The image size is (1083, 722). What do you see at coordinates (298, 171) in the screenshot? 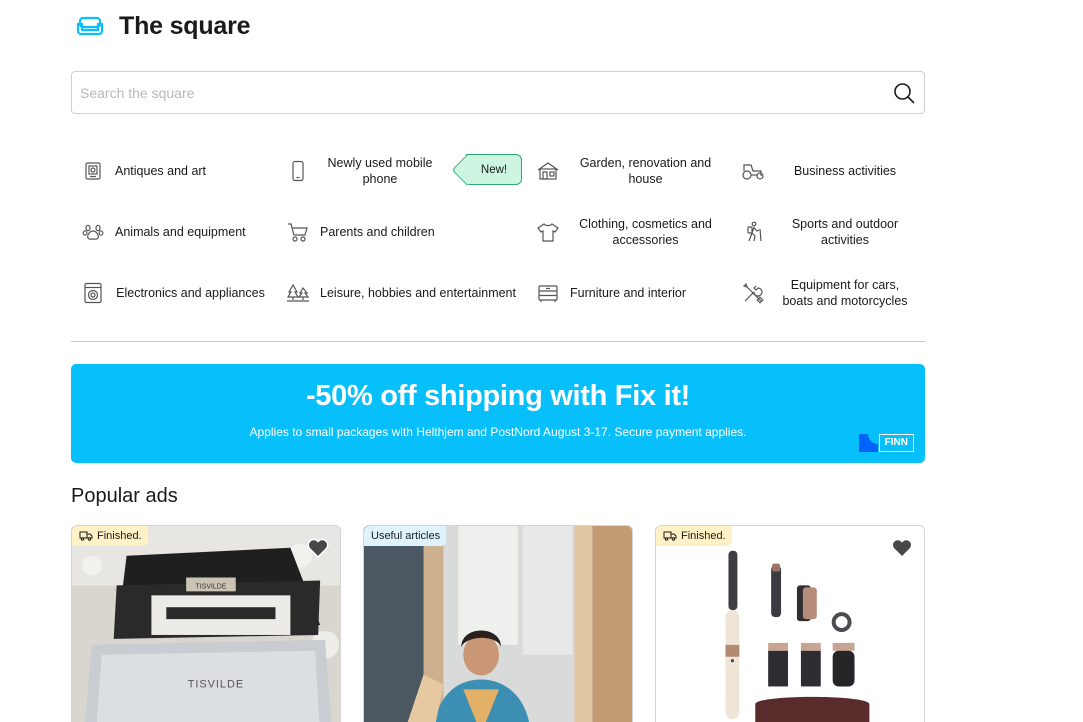
I see `mobile-phone-icon` at bounding box center [298, 171].